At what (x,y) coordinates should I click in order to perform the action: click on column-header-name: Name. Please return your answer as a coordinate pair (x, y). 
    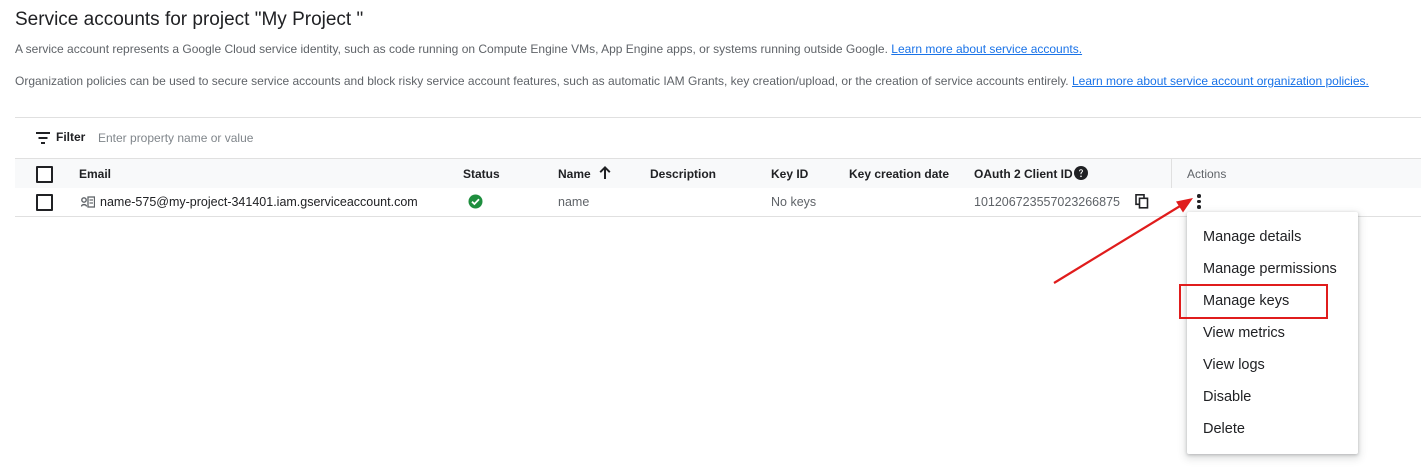
    Looking at the image, I should click on (574, 174).